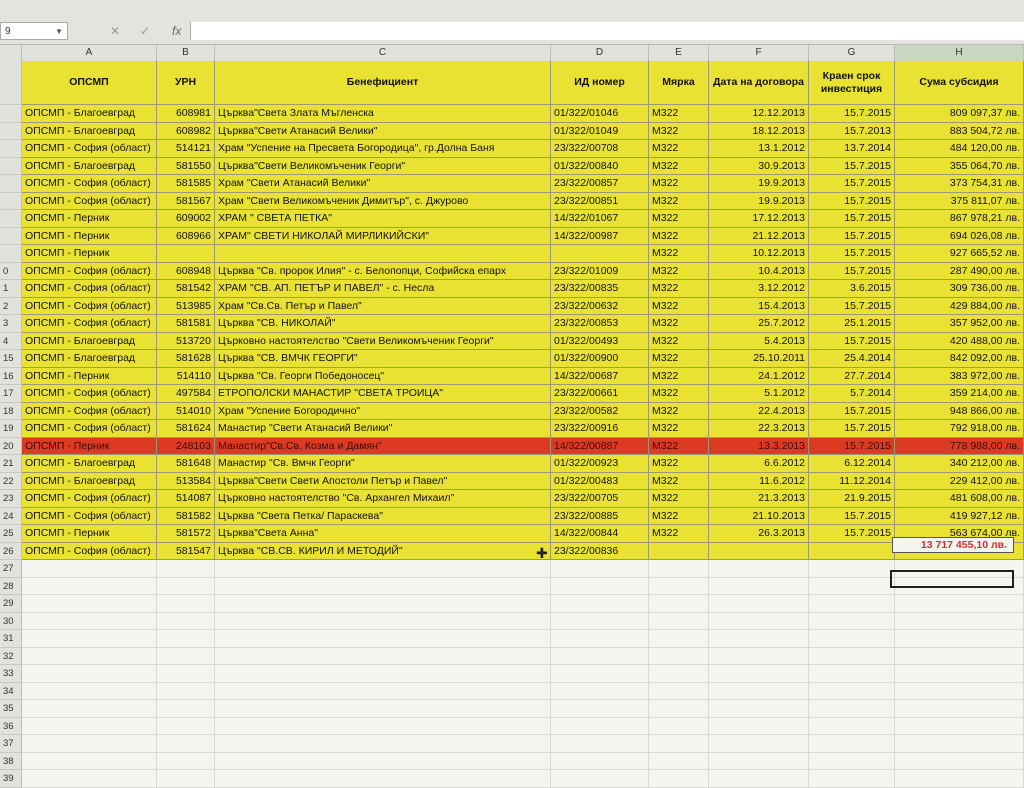 Image resolution: width=1024 pixels, height=788 pixels. What do you see at coordinates (852, 289) in the screenshot?
I see `cell-deadline: 3.6.2015` at bounding box center [852, 289].